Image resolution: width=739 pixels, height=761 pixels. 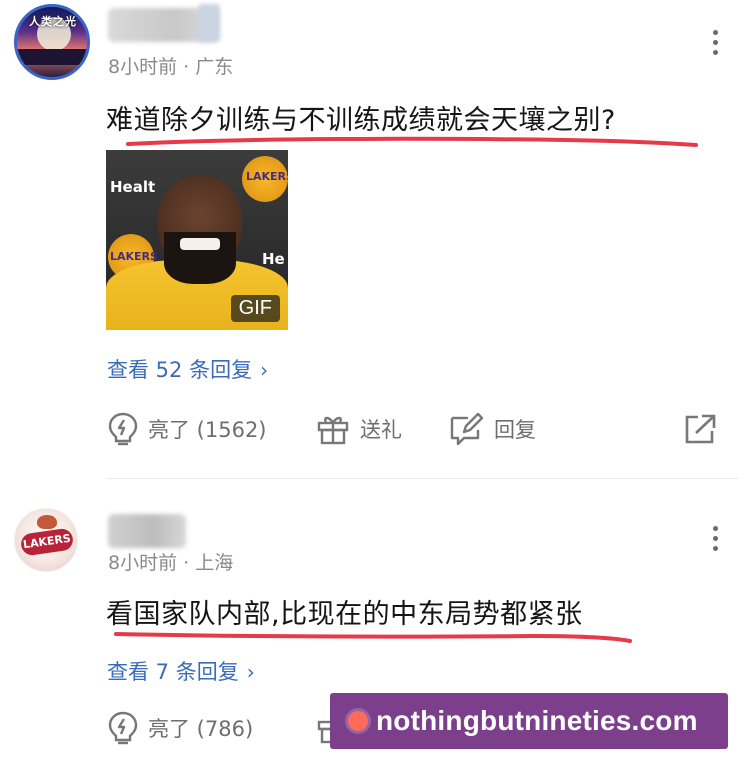 I want to click on view-replies-label: 查看 7 条回复, so click(x=173, y=672).